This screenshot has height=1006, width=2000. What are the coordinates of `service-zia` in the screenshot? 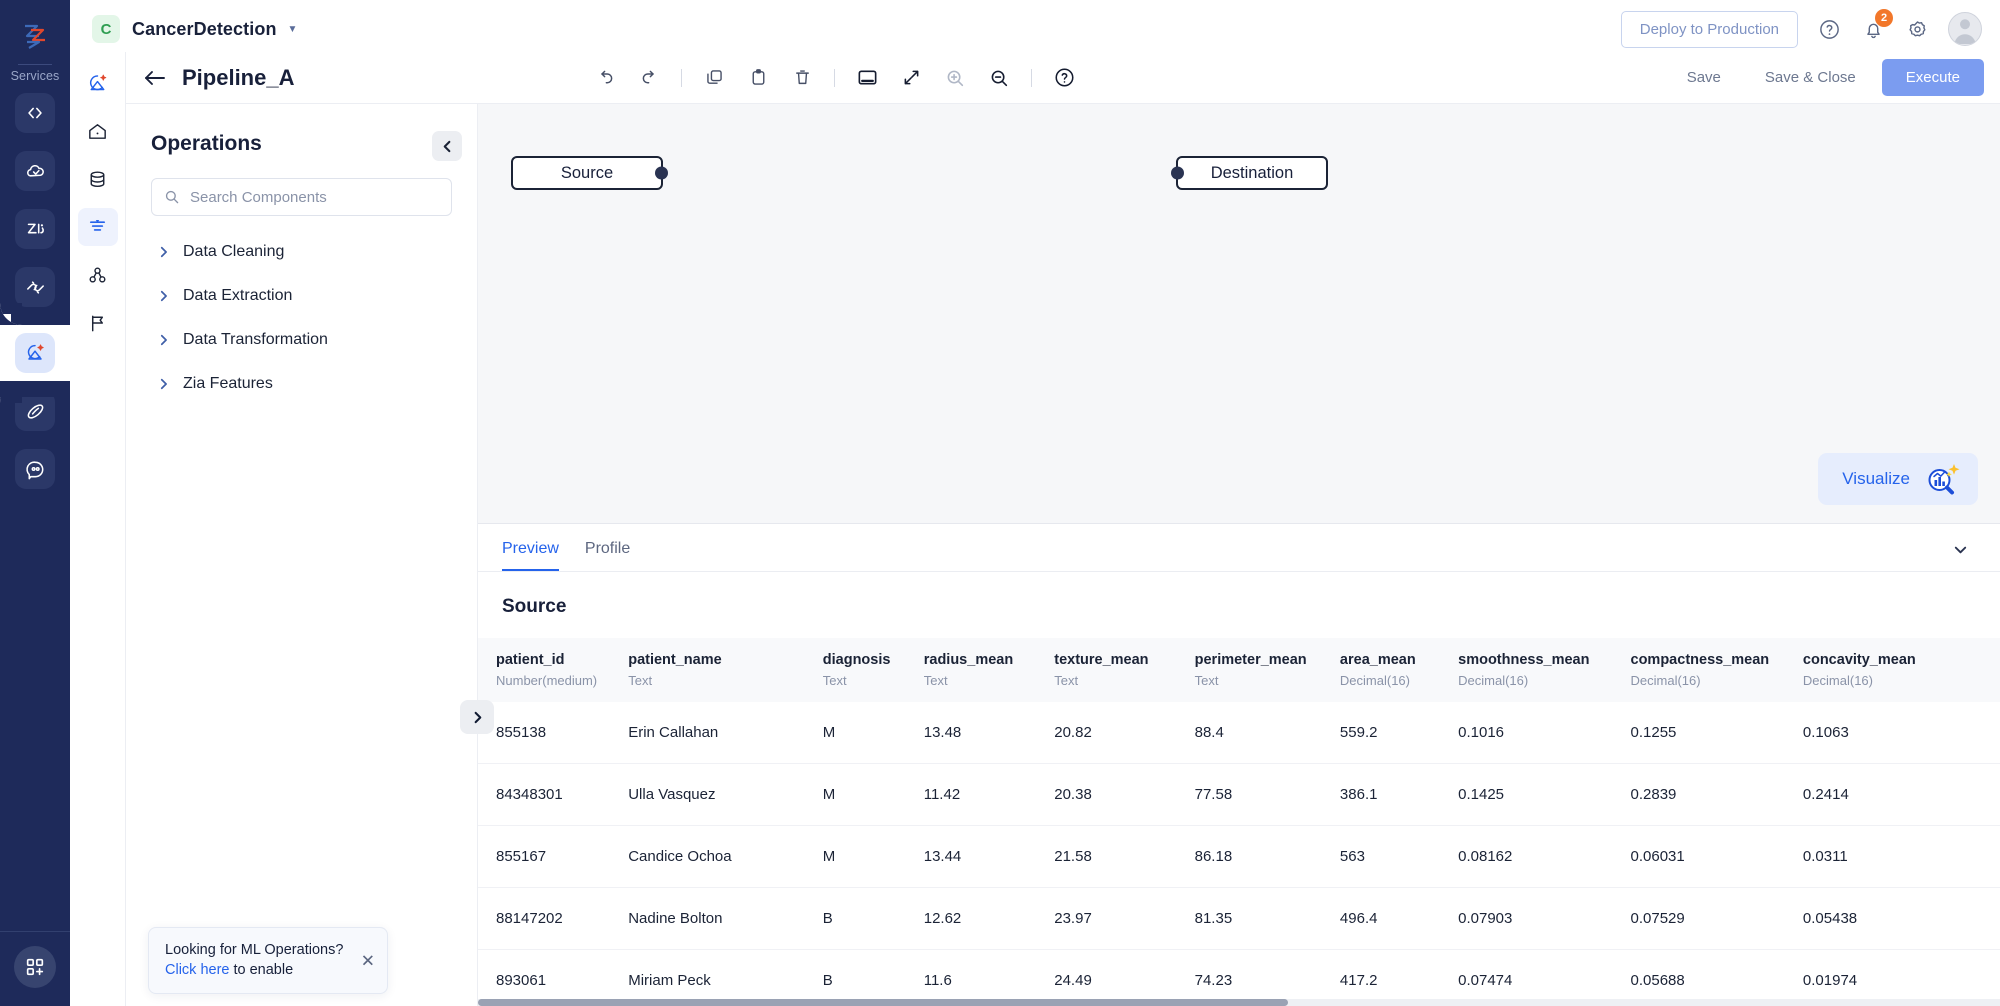 It's located at (35, 229).